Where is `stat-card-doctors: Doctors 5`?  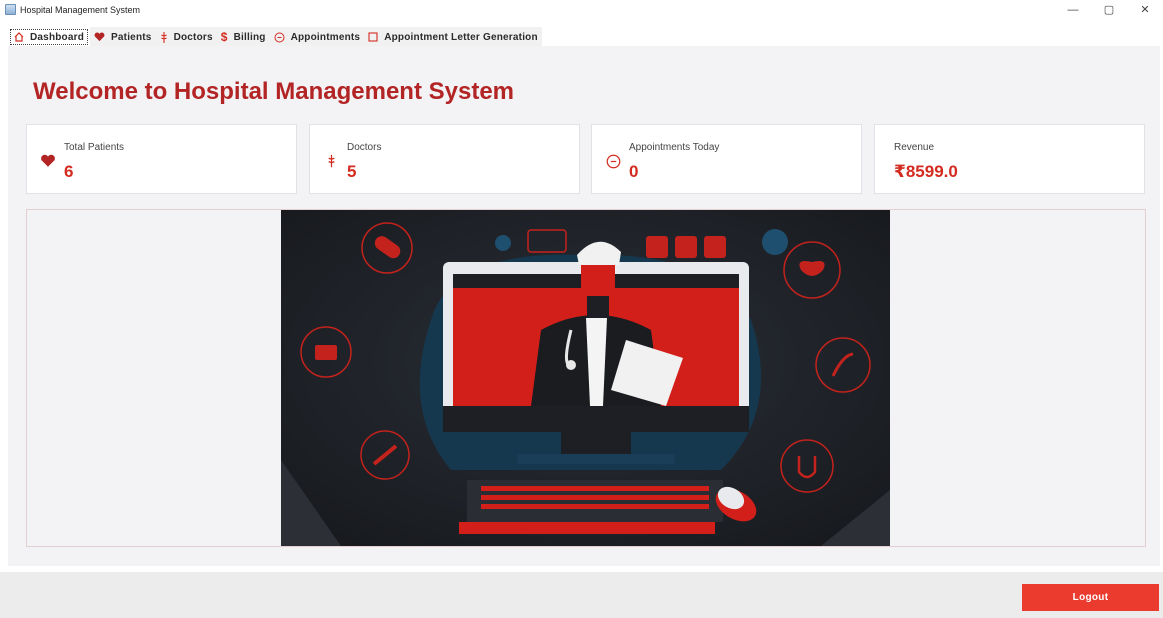
stat-card-doctors: Doctors 5 is located at coordinates (444, 159).